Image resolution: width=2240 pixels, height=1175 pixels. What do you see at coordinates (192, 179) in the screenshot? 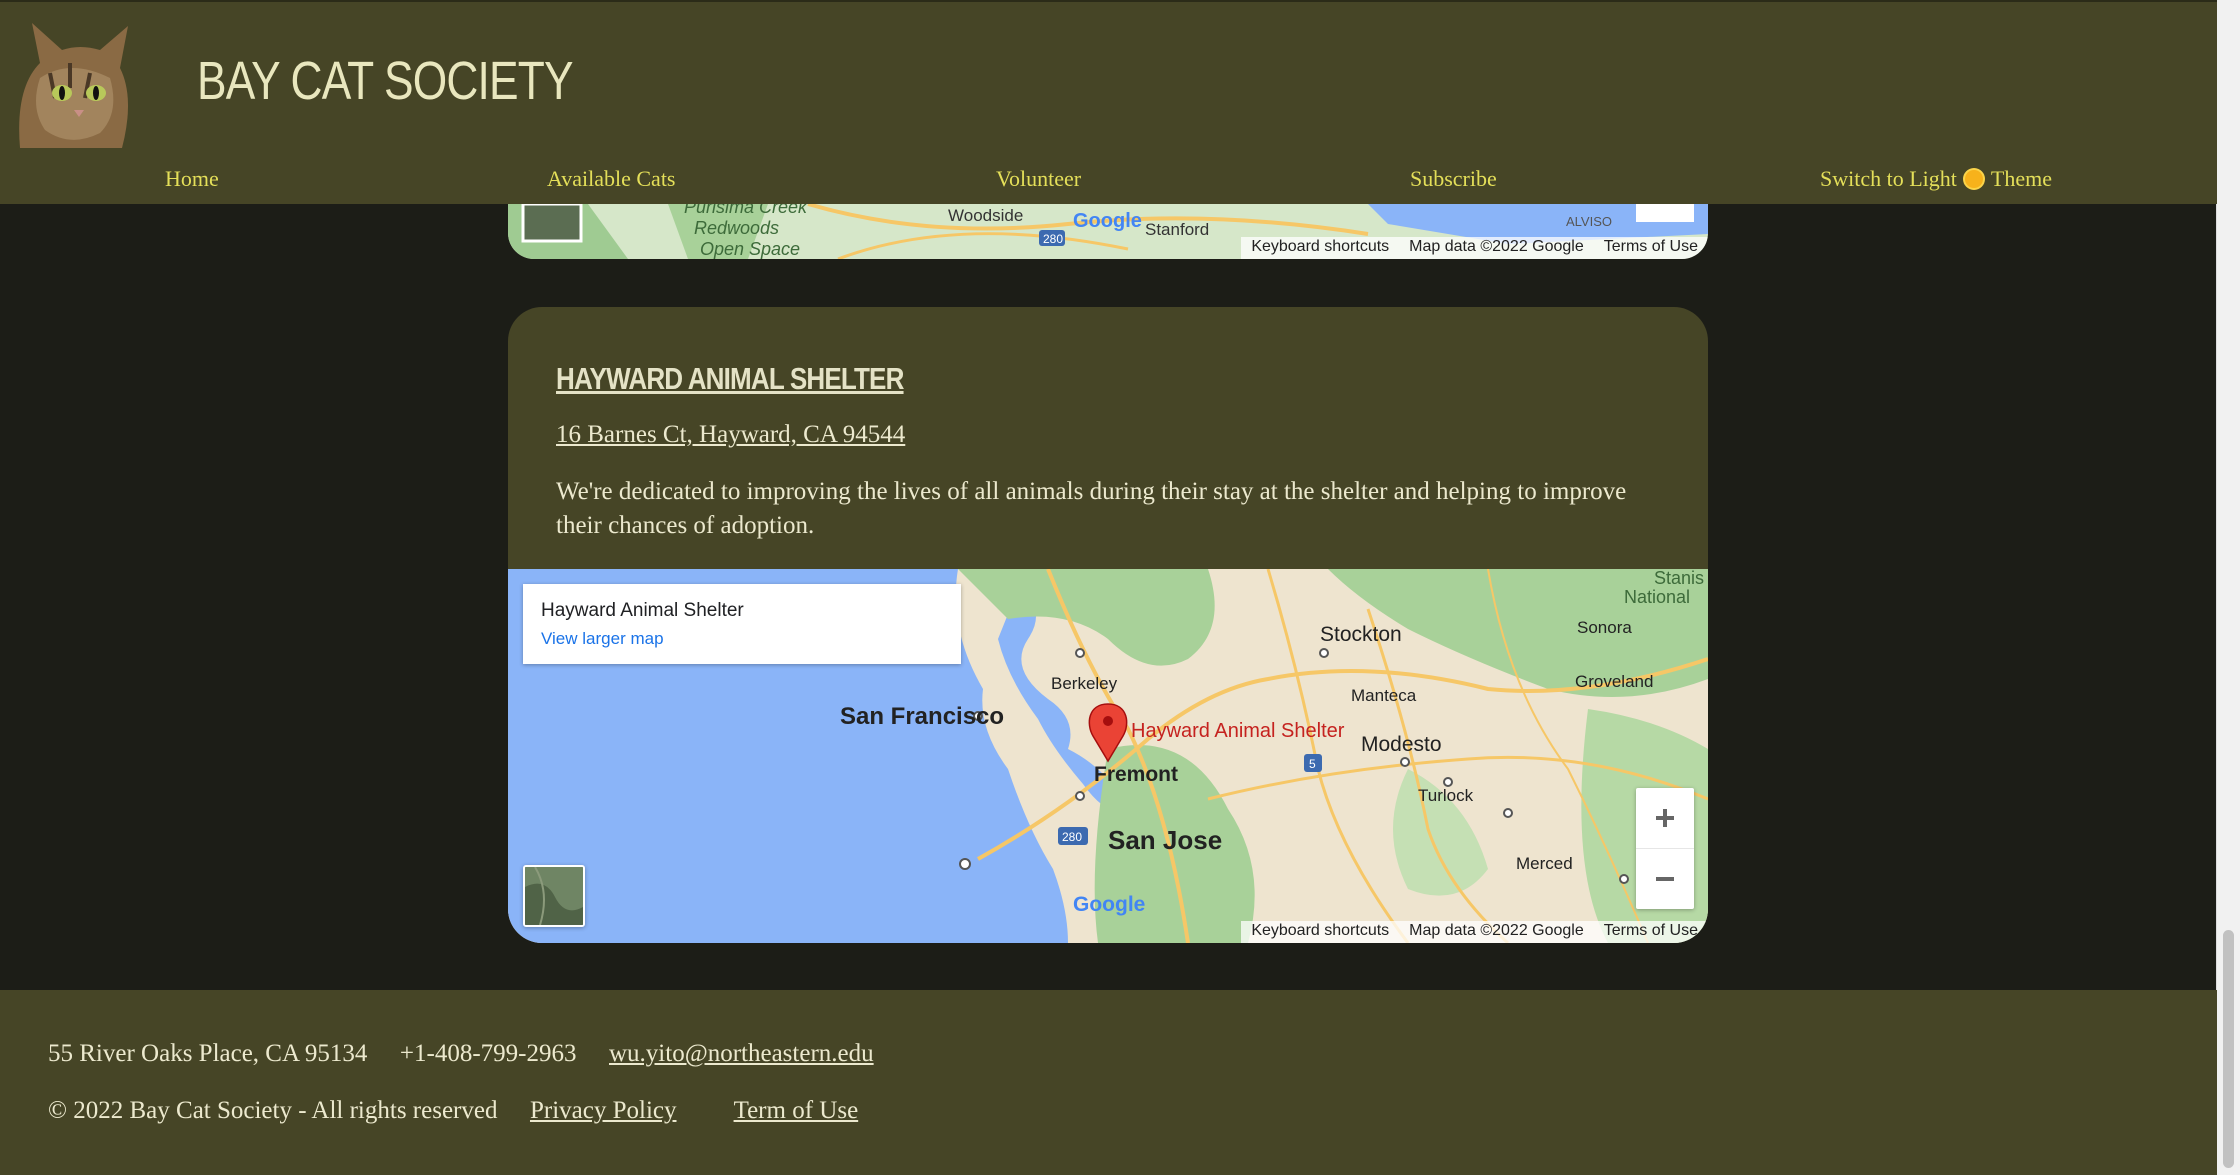
I see `nav-home: Home` at bounding box center [192, 179].